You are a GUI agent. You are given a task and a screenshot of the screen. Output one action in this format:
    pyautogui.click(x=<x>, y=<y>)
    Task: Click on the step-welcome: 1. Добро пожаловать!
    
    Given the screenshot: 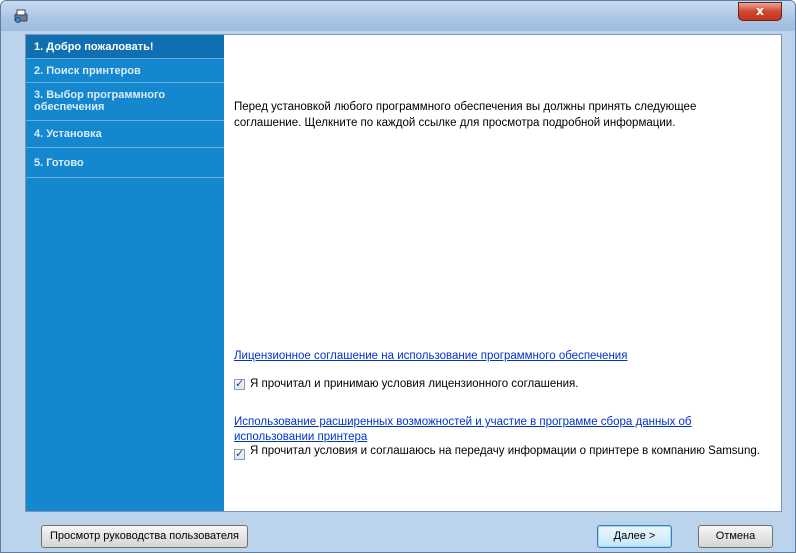 What is the action you would take?
    pyautogui.click(x=125, y=47)
    